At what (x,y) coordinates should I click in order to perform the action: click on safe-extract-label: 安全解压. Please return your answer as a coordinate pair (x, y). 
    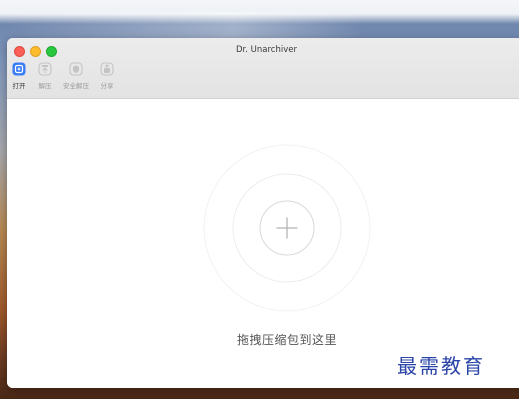
    Looking at the image, I should click on (76, 86).